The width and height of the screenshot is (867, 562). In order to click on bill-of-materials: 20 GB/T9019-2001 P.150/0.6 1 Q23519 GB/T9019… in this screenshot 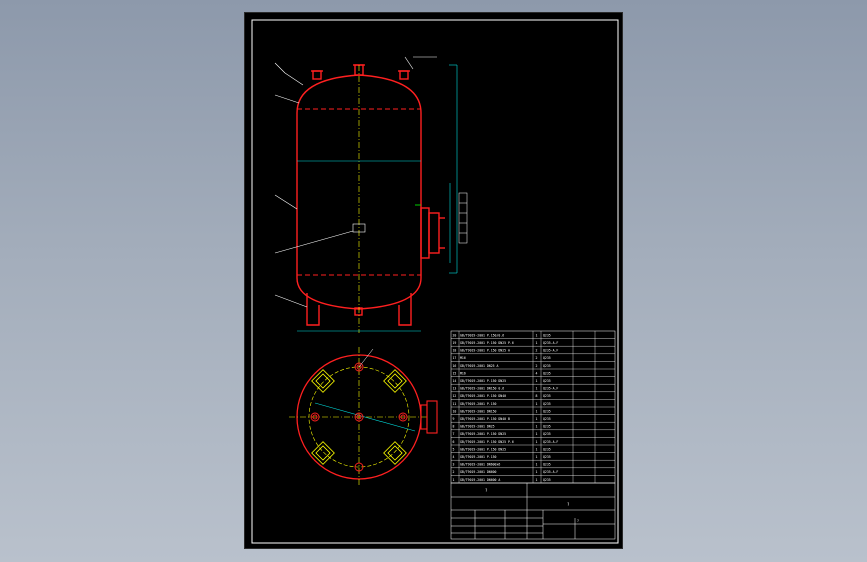, I will do `click(533, 407)`.